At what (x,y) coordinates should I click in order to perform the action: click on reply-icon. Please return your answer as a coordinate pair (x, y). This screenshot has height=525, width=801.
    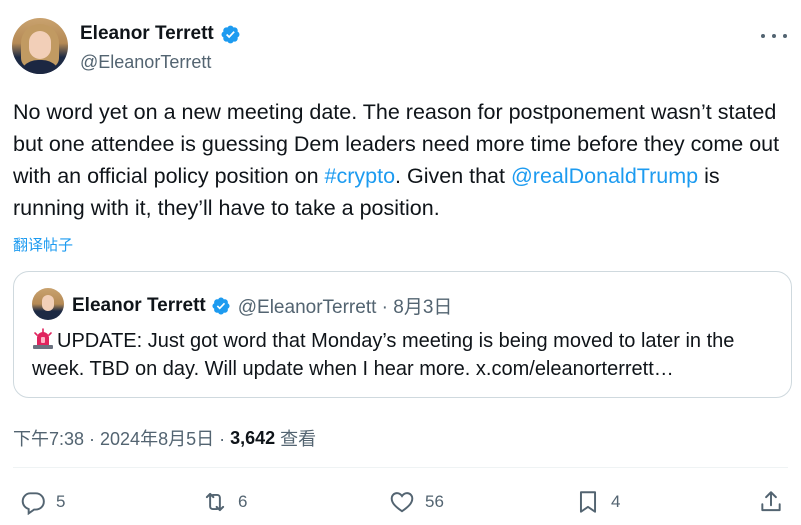
    Looking at the image, I should click on (33, 503).